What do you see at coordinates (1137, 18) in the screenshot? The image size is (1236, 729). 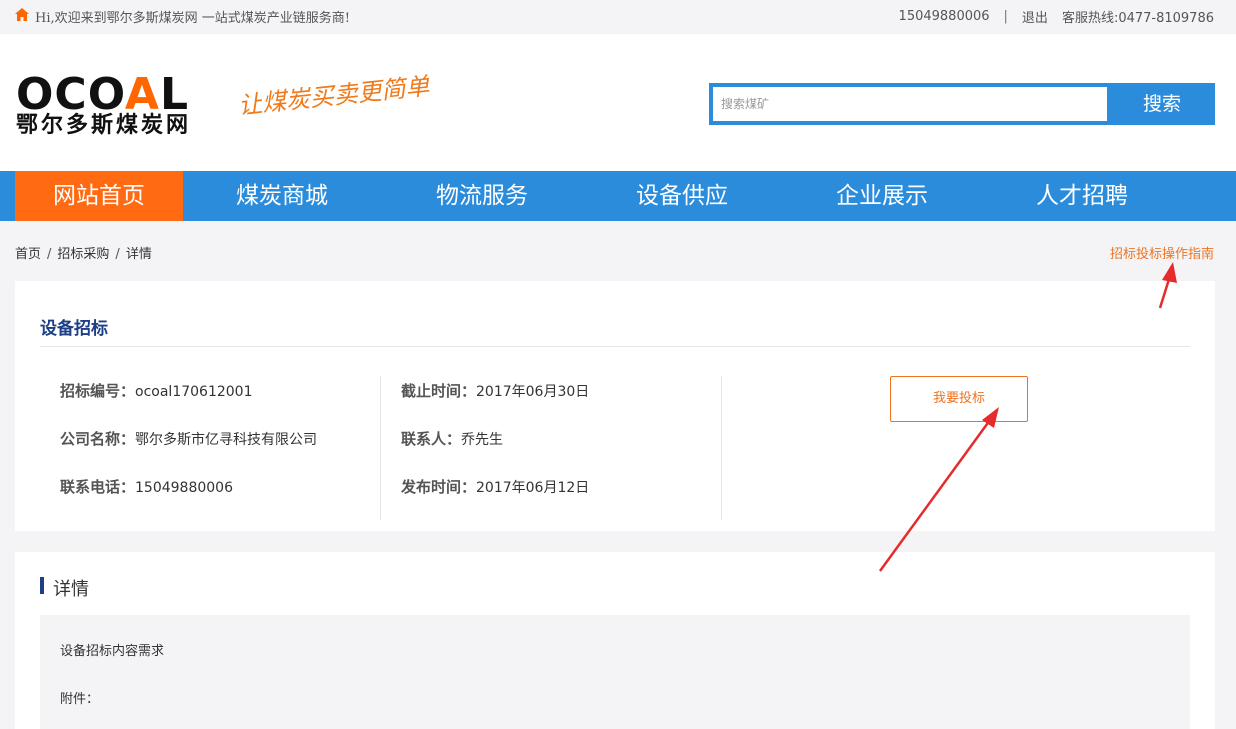 I see `service-hotline: 客服热线:0477-8109786` at bounding box center [1137, 18].